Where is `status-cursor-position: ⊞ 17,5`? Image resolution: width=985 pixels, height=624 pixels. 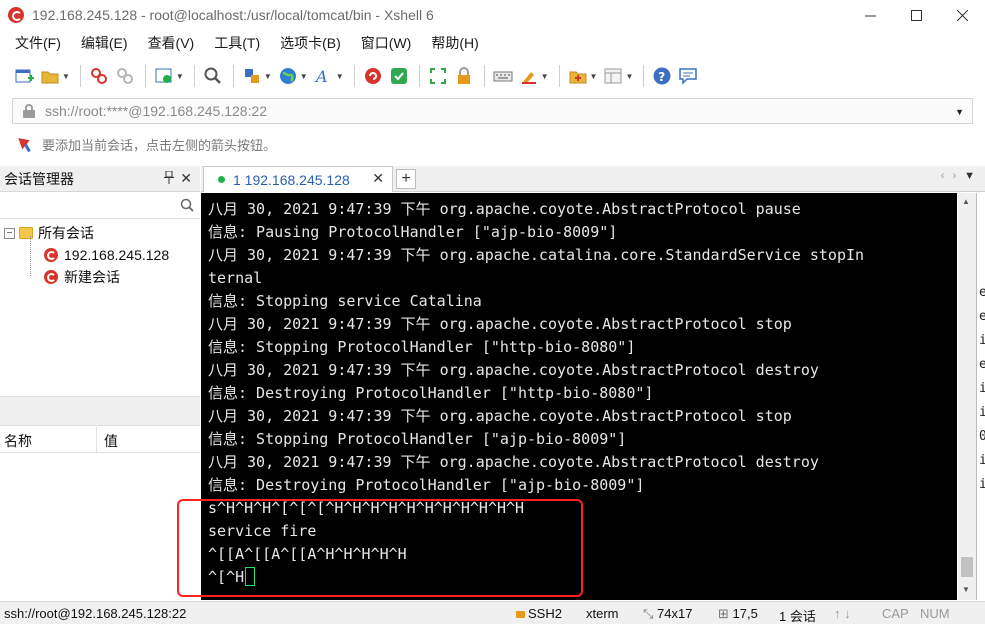
status-cursor-position: ⊞ 17,5 is located at coordinates (738, 613).